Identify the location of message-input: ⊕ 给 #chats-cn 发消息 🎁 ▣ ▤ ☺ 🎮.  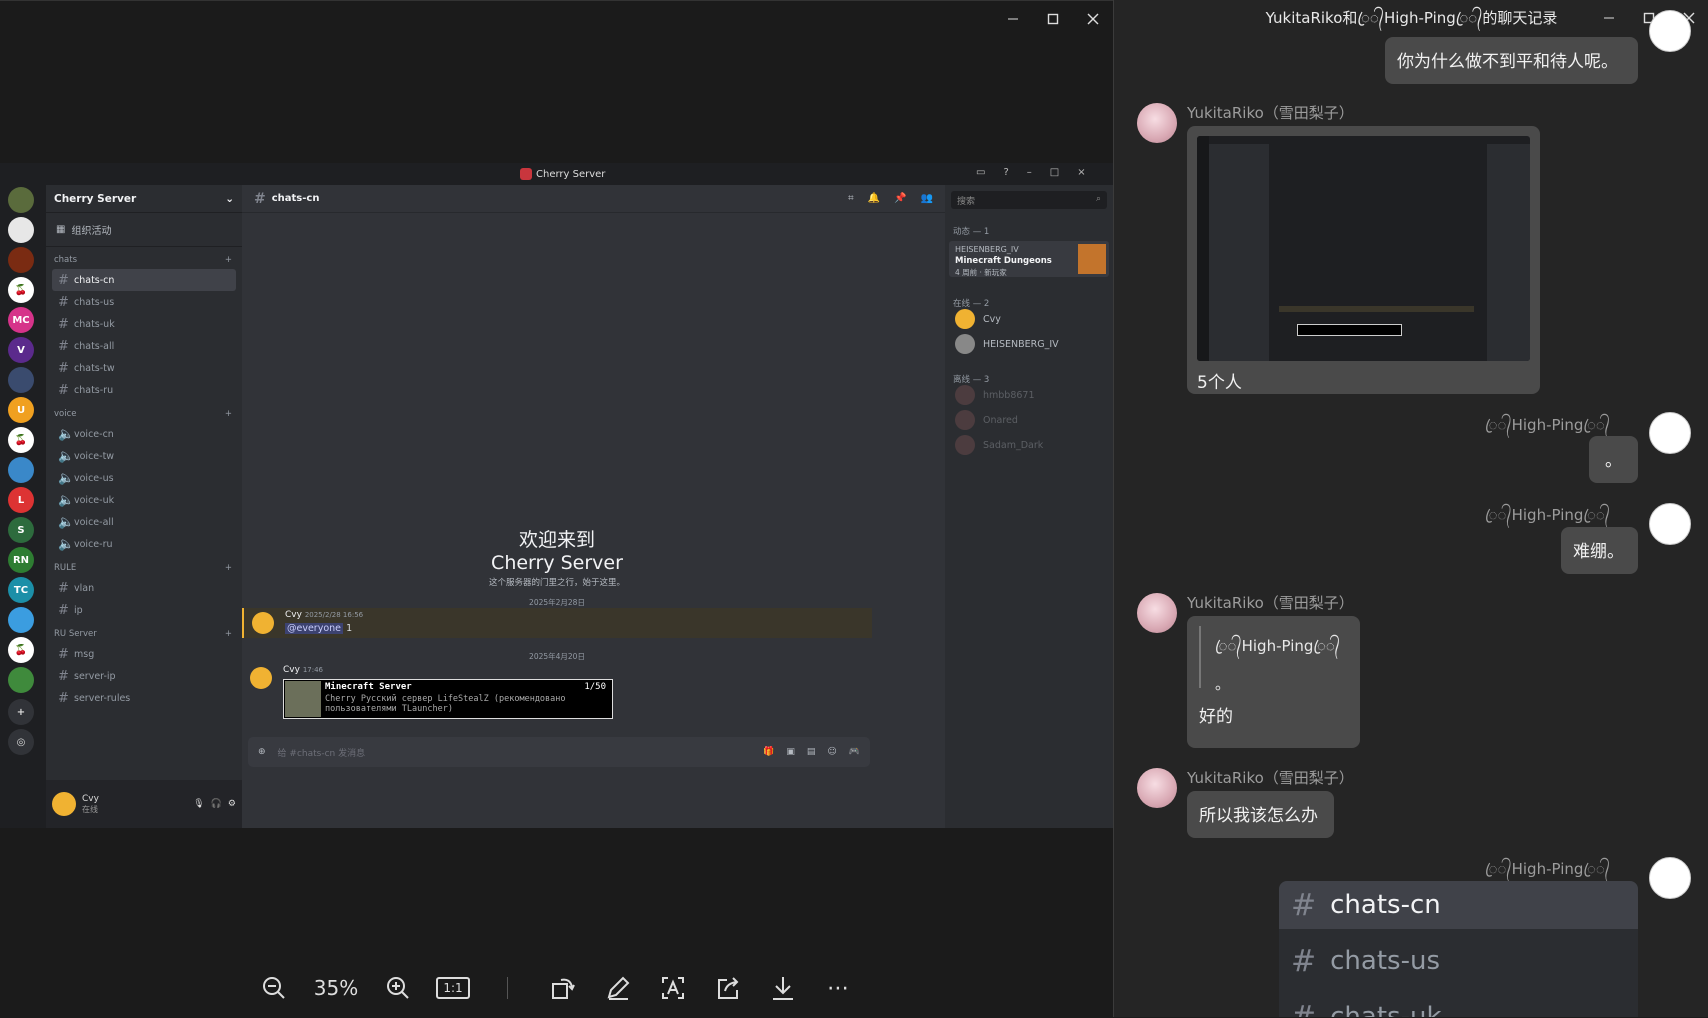
(559, 752).